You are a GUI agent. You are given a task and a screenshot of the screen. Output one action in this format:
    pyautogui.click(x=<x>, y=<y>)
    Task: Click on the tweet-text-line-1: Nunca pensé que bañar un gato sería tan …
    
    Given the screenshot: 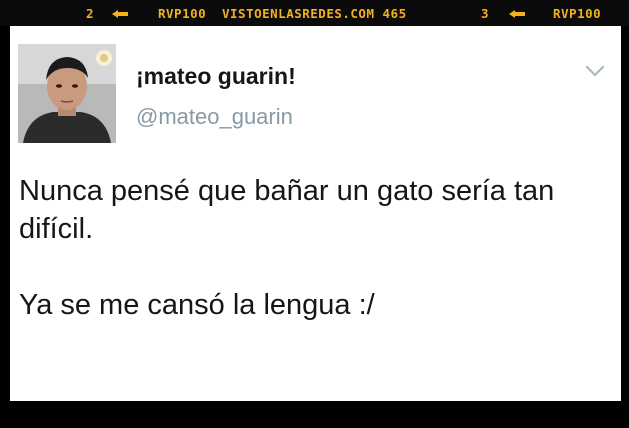 What is the action you would take?
    pyautogui.click(x=287, y=210)
    